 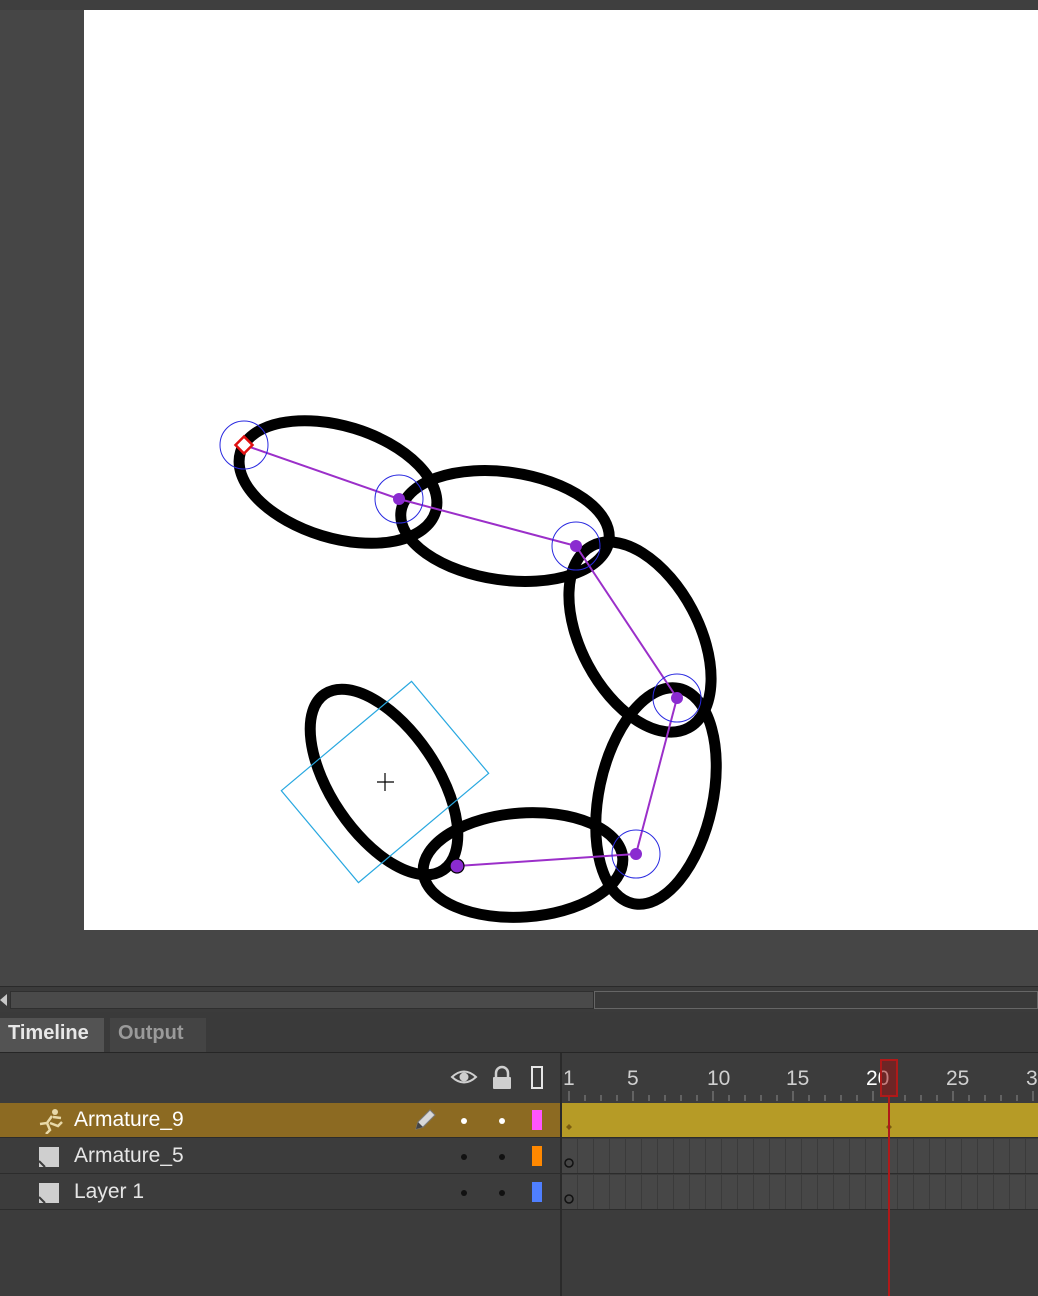 What do you see at coordinates (425, 1120) in the screenshot?
I see `pencil-icon` at bounding box center [425, 1120].